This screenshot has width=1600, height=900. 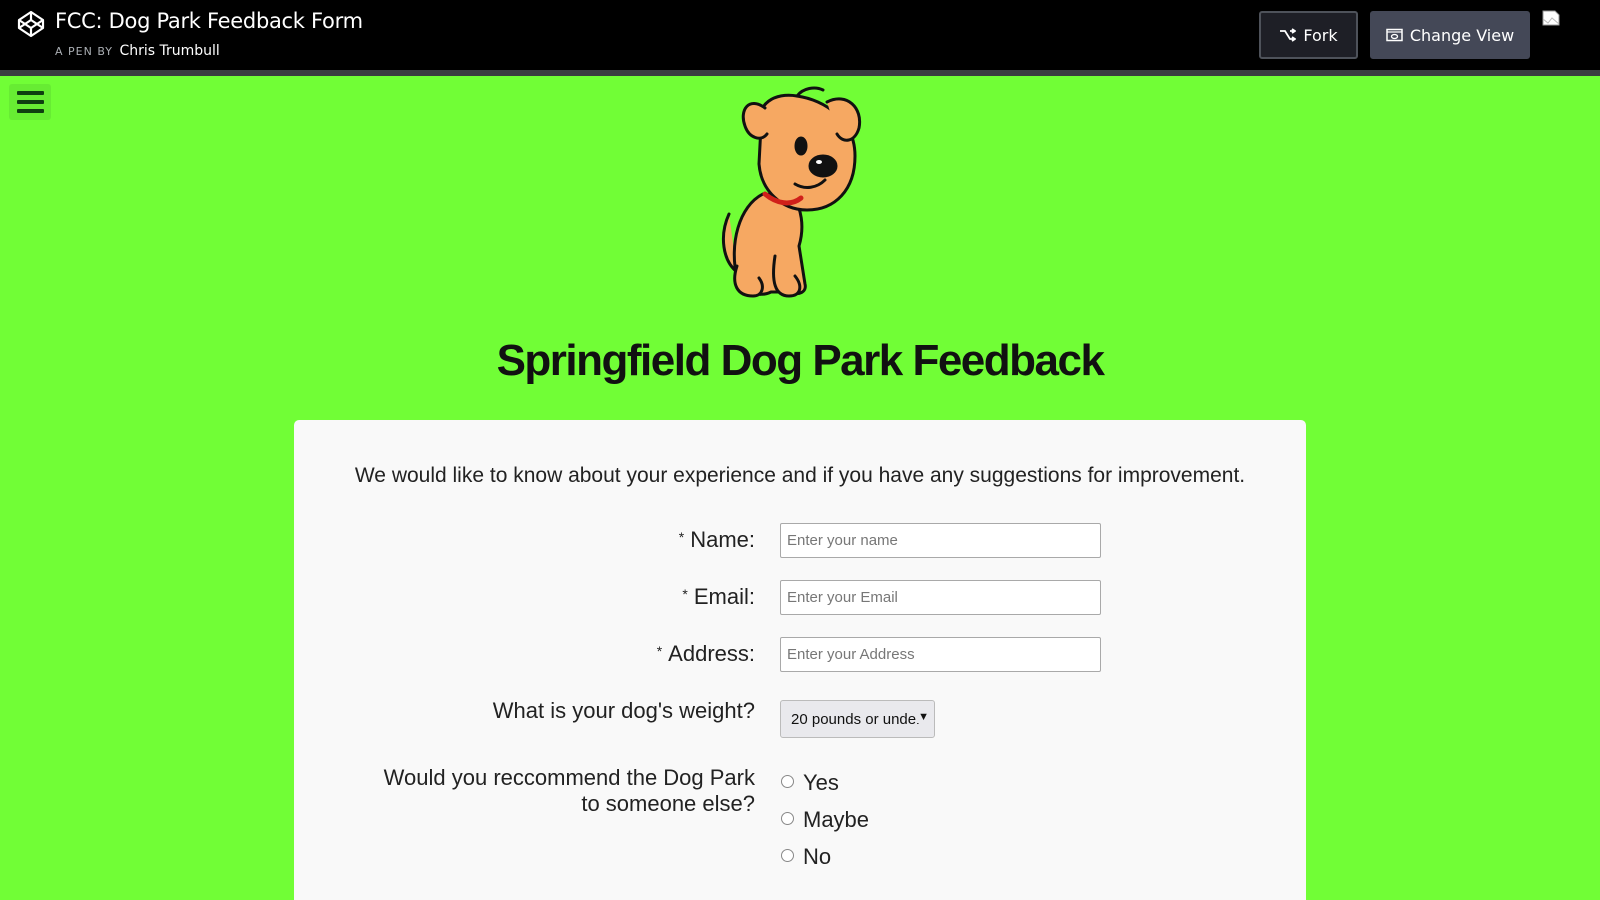 What do you see at coordinates (1288, 35) in the screenshot?
I see `fork-icon` at bounding box center [1288, 35].